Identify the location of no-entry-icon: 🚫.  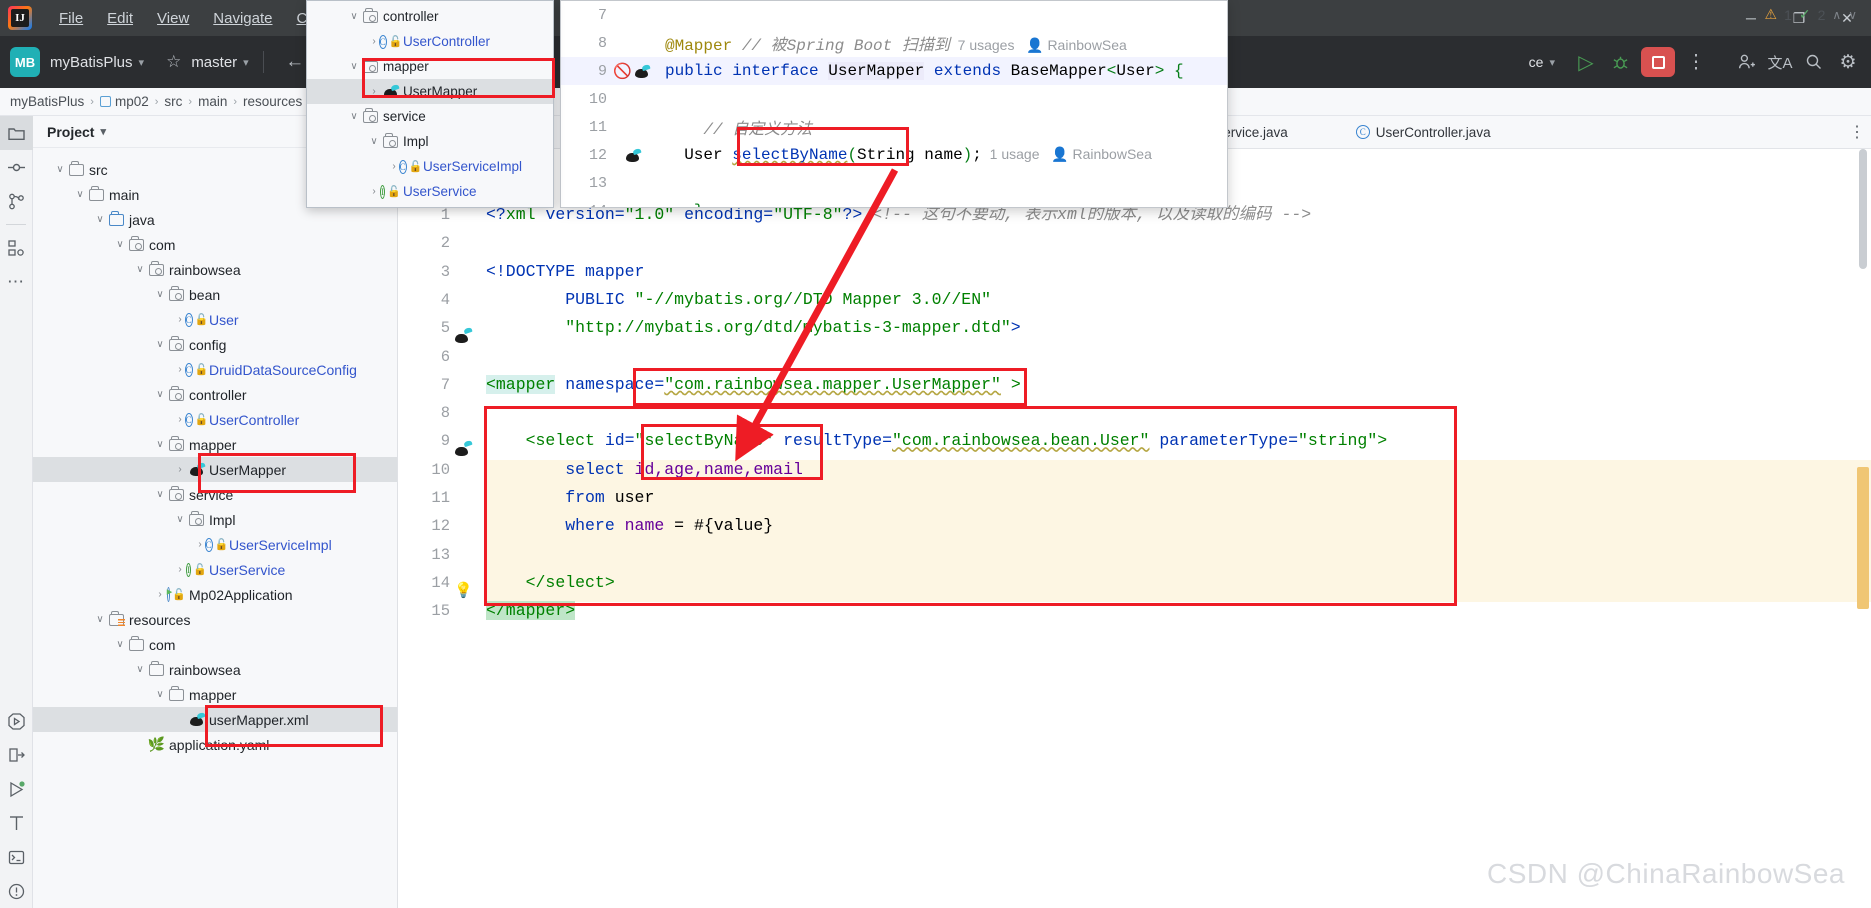
(622, 71).